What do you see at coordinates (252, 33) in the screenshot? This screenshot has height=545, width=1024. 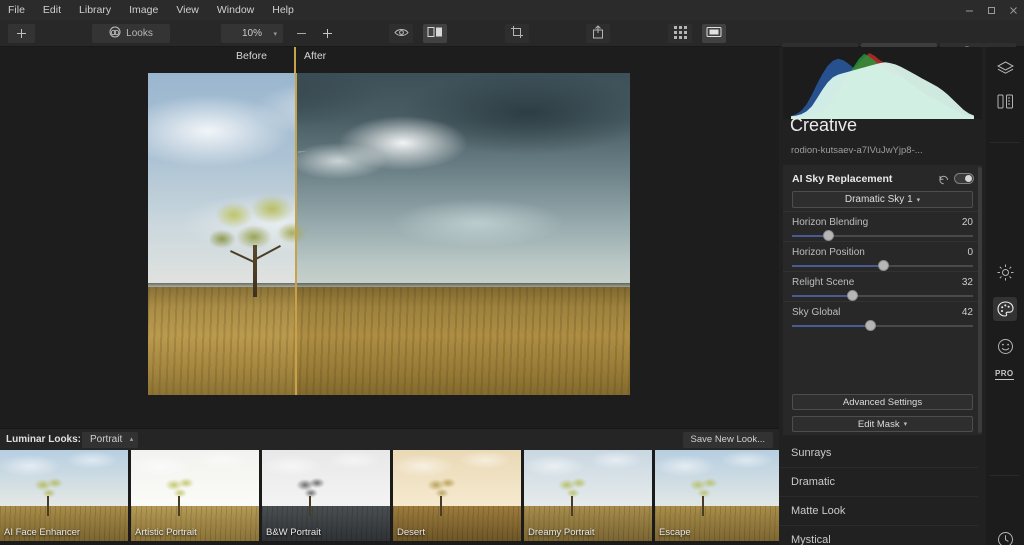 I see `zoom-level-select: 10% ▾` at bounding box center [252, 33].